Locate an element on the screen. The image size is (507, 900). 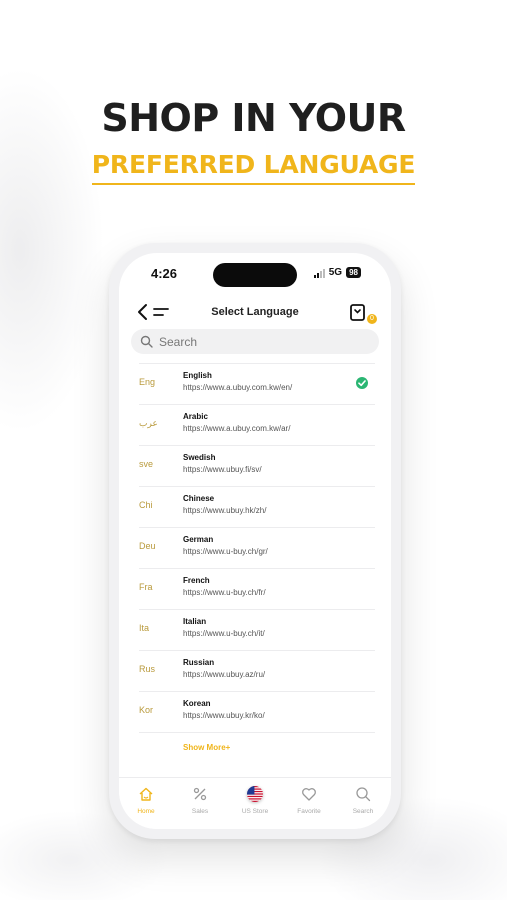
language-abbreviation: Chi is located at coordinates (146, 505).